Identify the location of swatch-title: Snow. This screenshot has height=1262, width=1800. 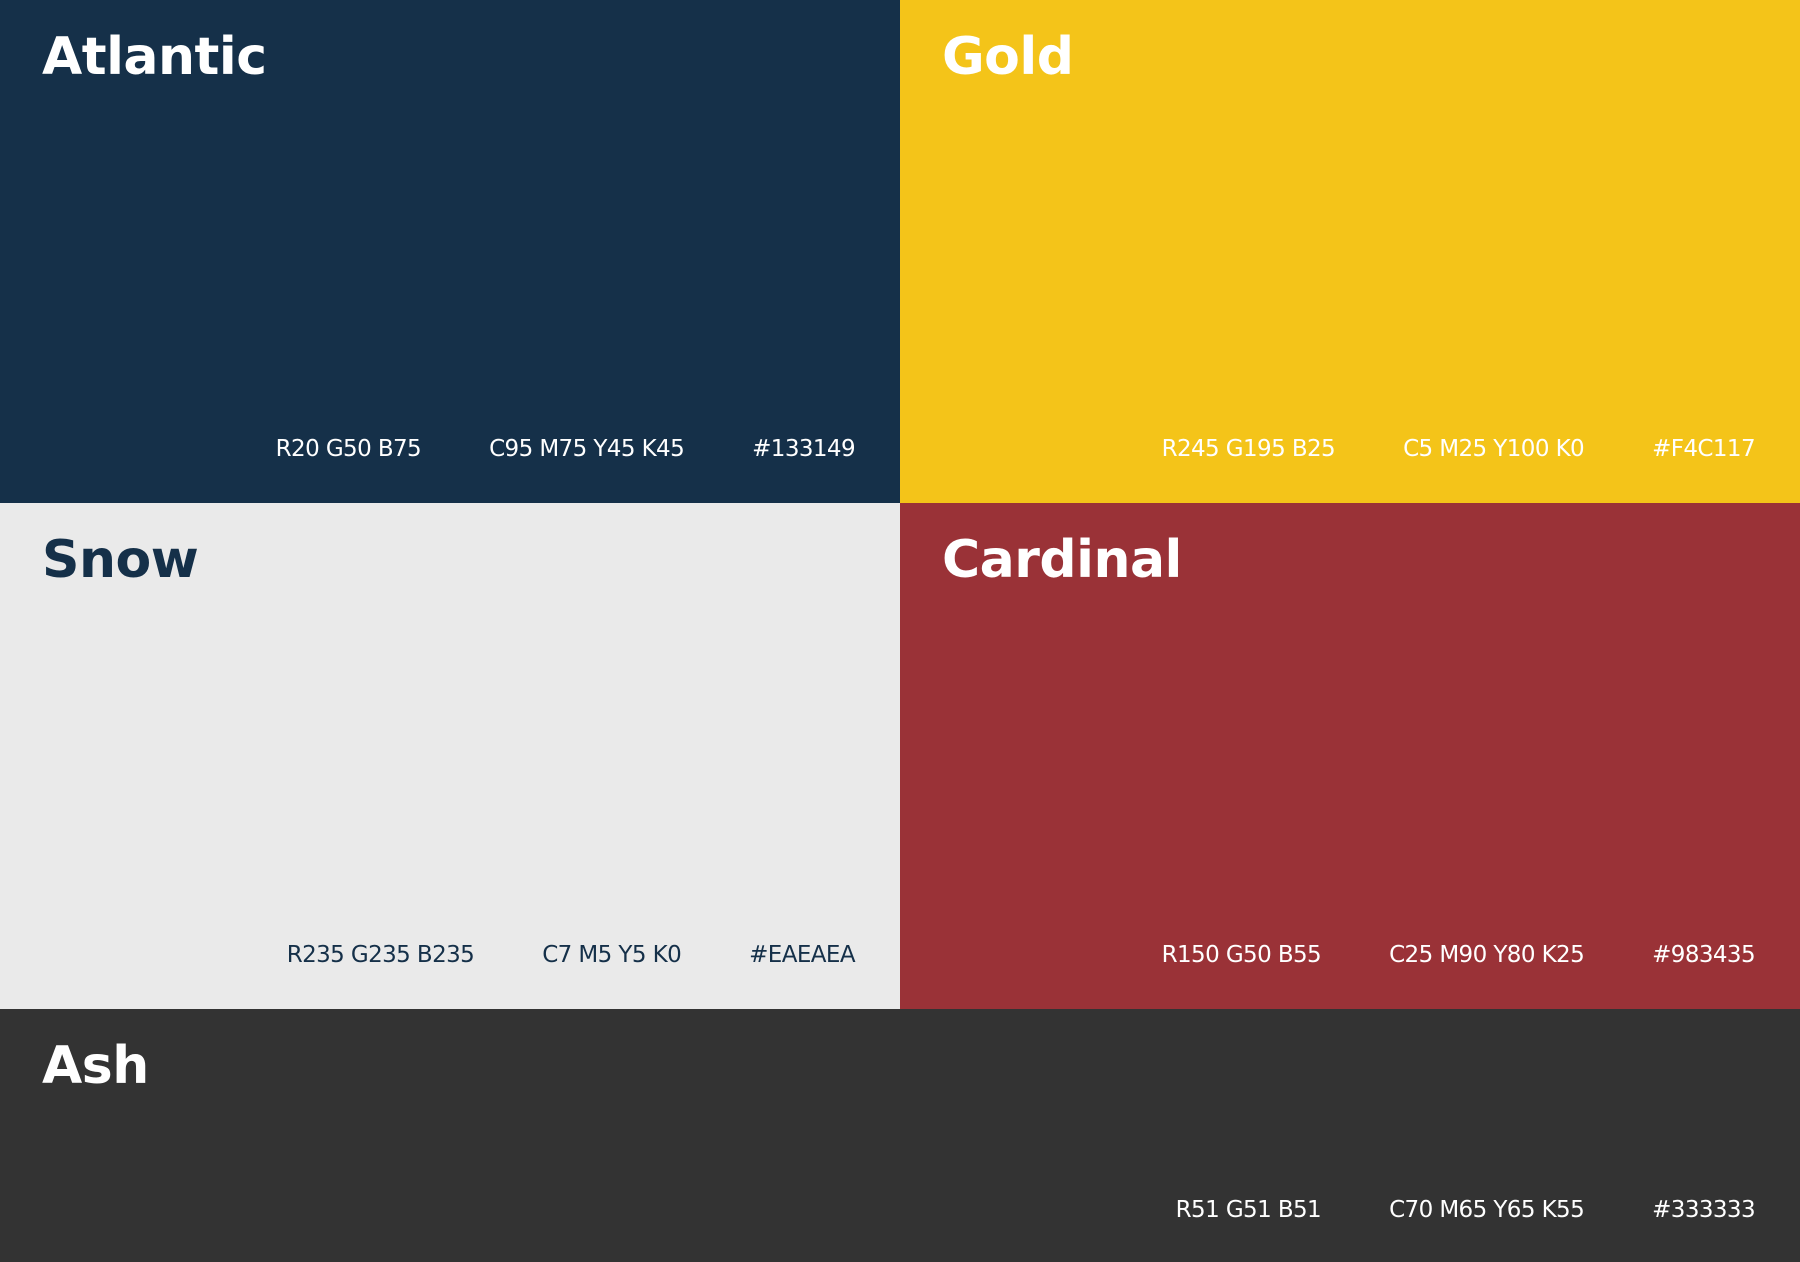
(120, 560).